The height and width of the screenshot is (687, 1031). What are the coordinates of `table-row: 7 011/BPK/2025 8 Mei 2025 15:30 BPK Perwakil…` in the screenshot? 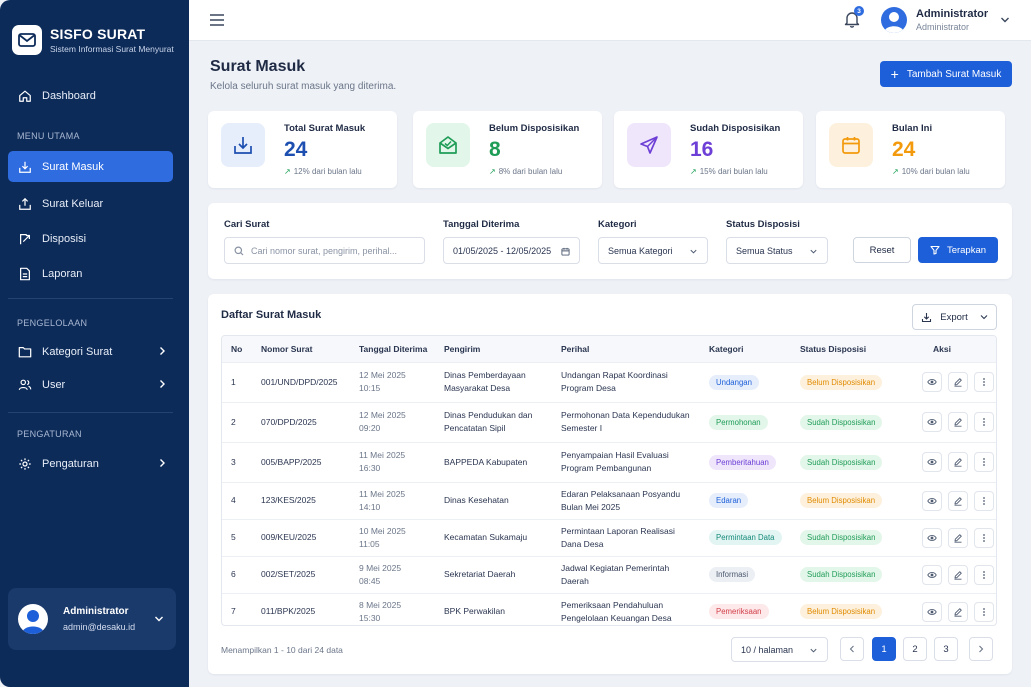 It's located at (609, 608).